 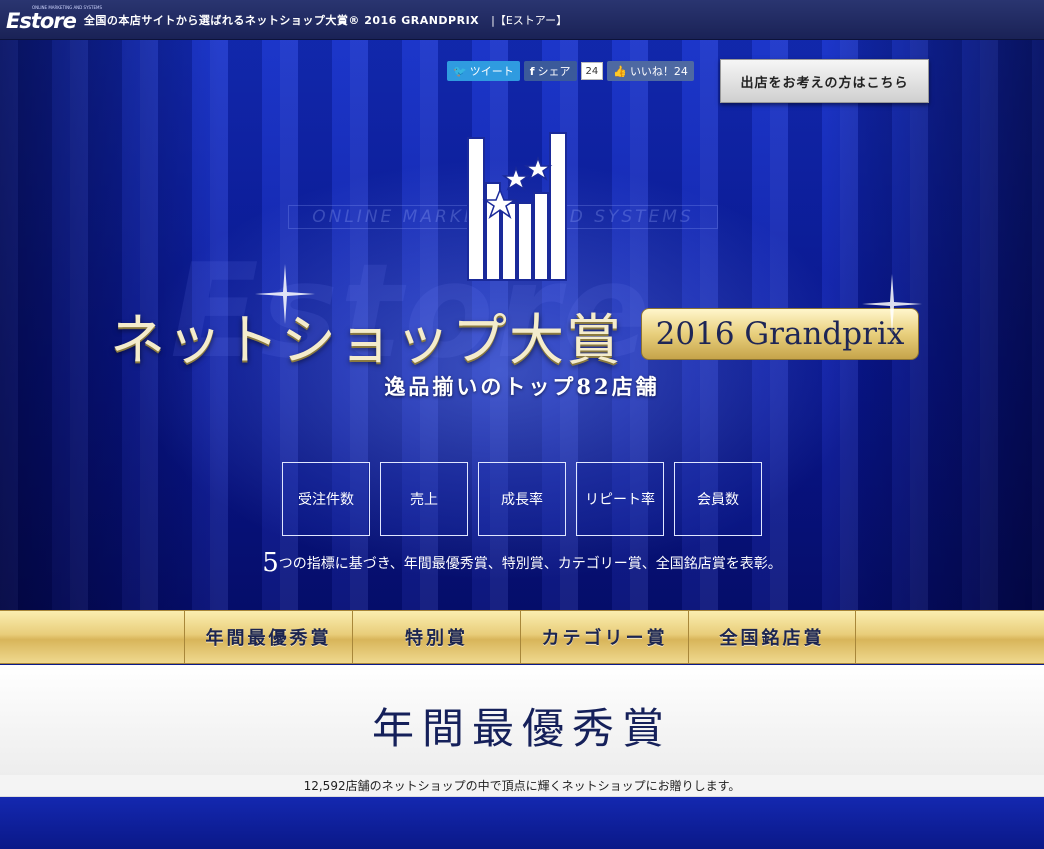 I want to click on metric-orders: 受注件数, so click(x=326, y=499).